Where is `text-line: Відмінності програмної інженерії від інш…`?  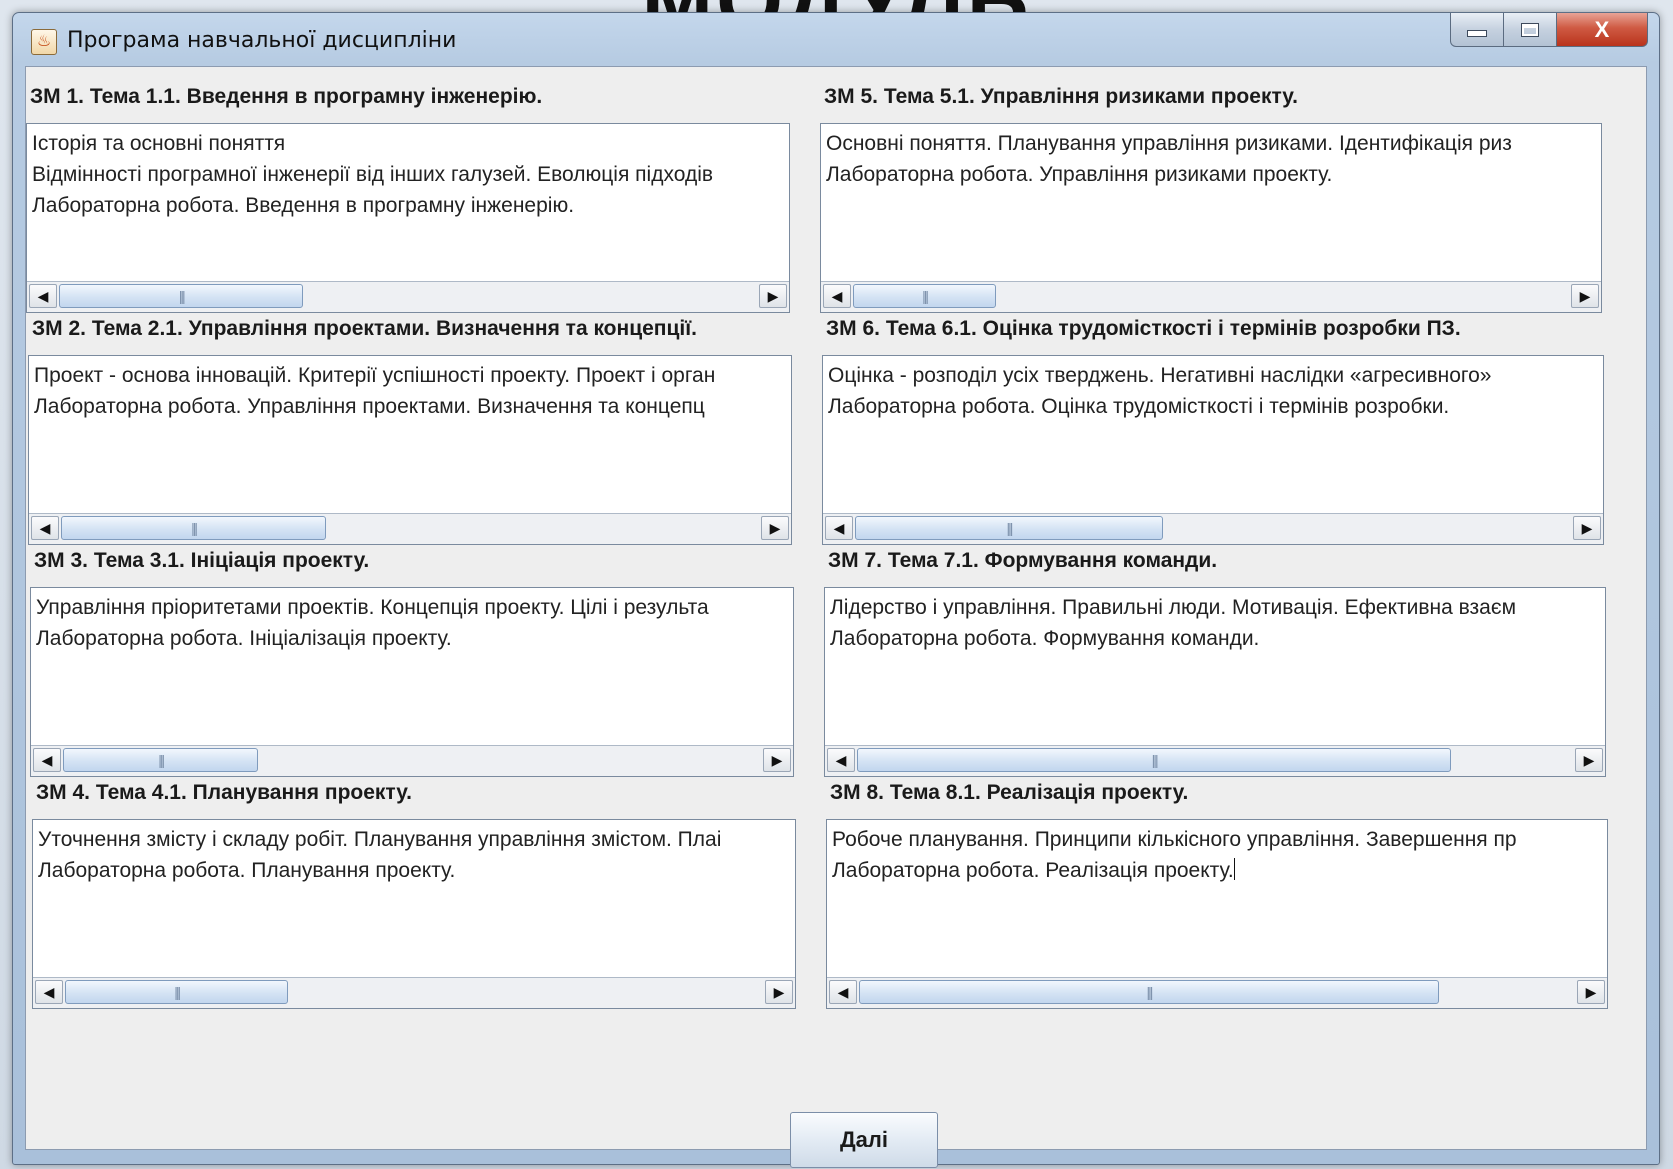 text-line: Відмінності програмної інженерії від інш… is located at coordinates (373, 174).